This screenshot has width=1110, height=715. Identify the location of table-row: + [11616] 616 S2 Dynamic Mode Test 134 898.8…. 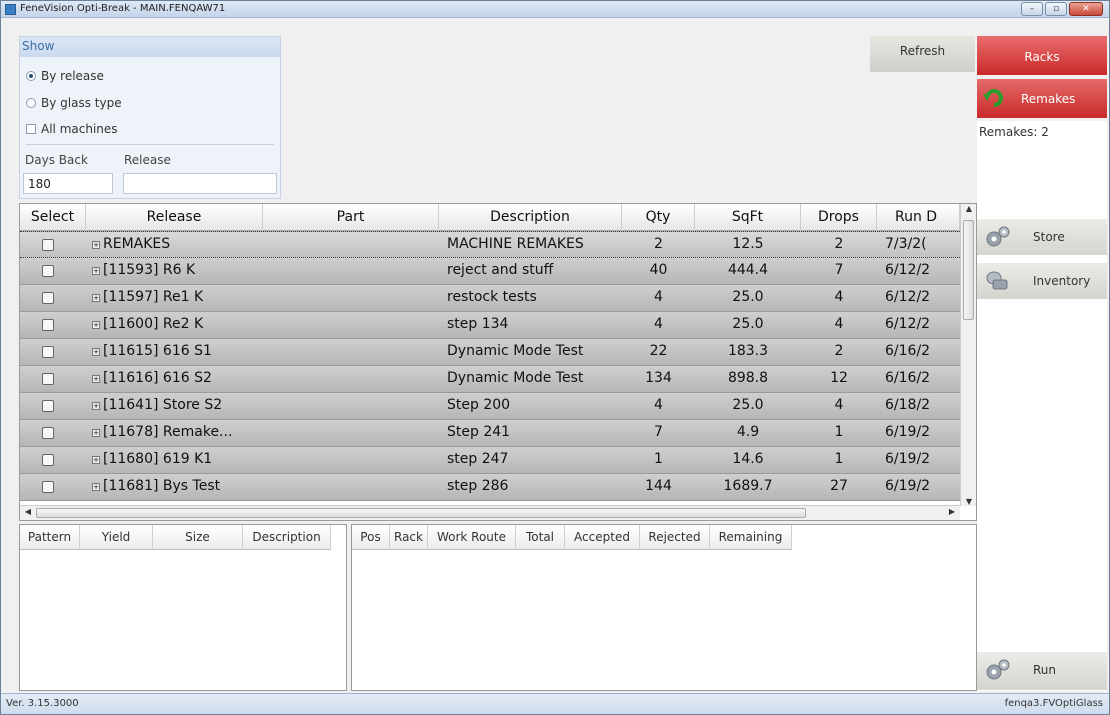
(490, 379).